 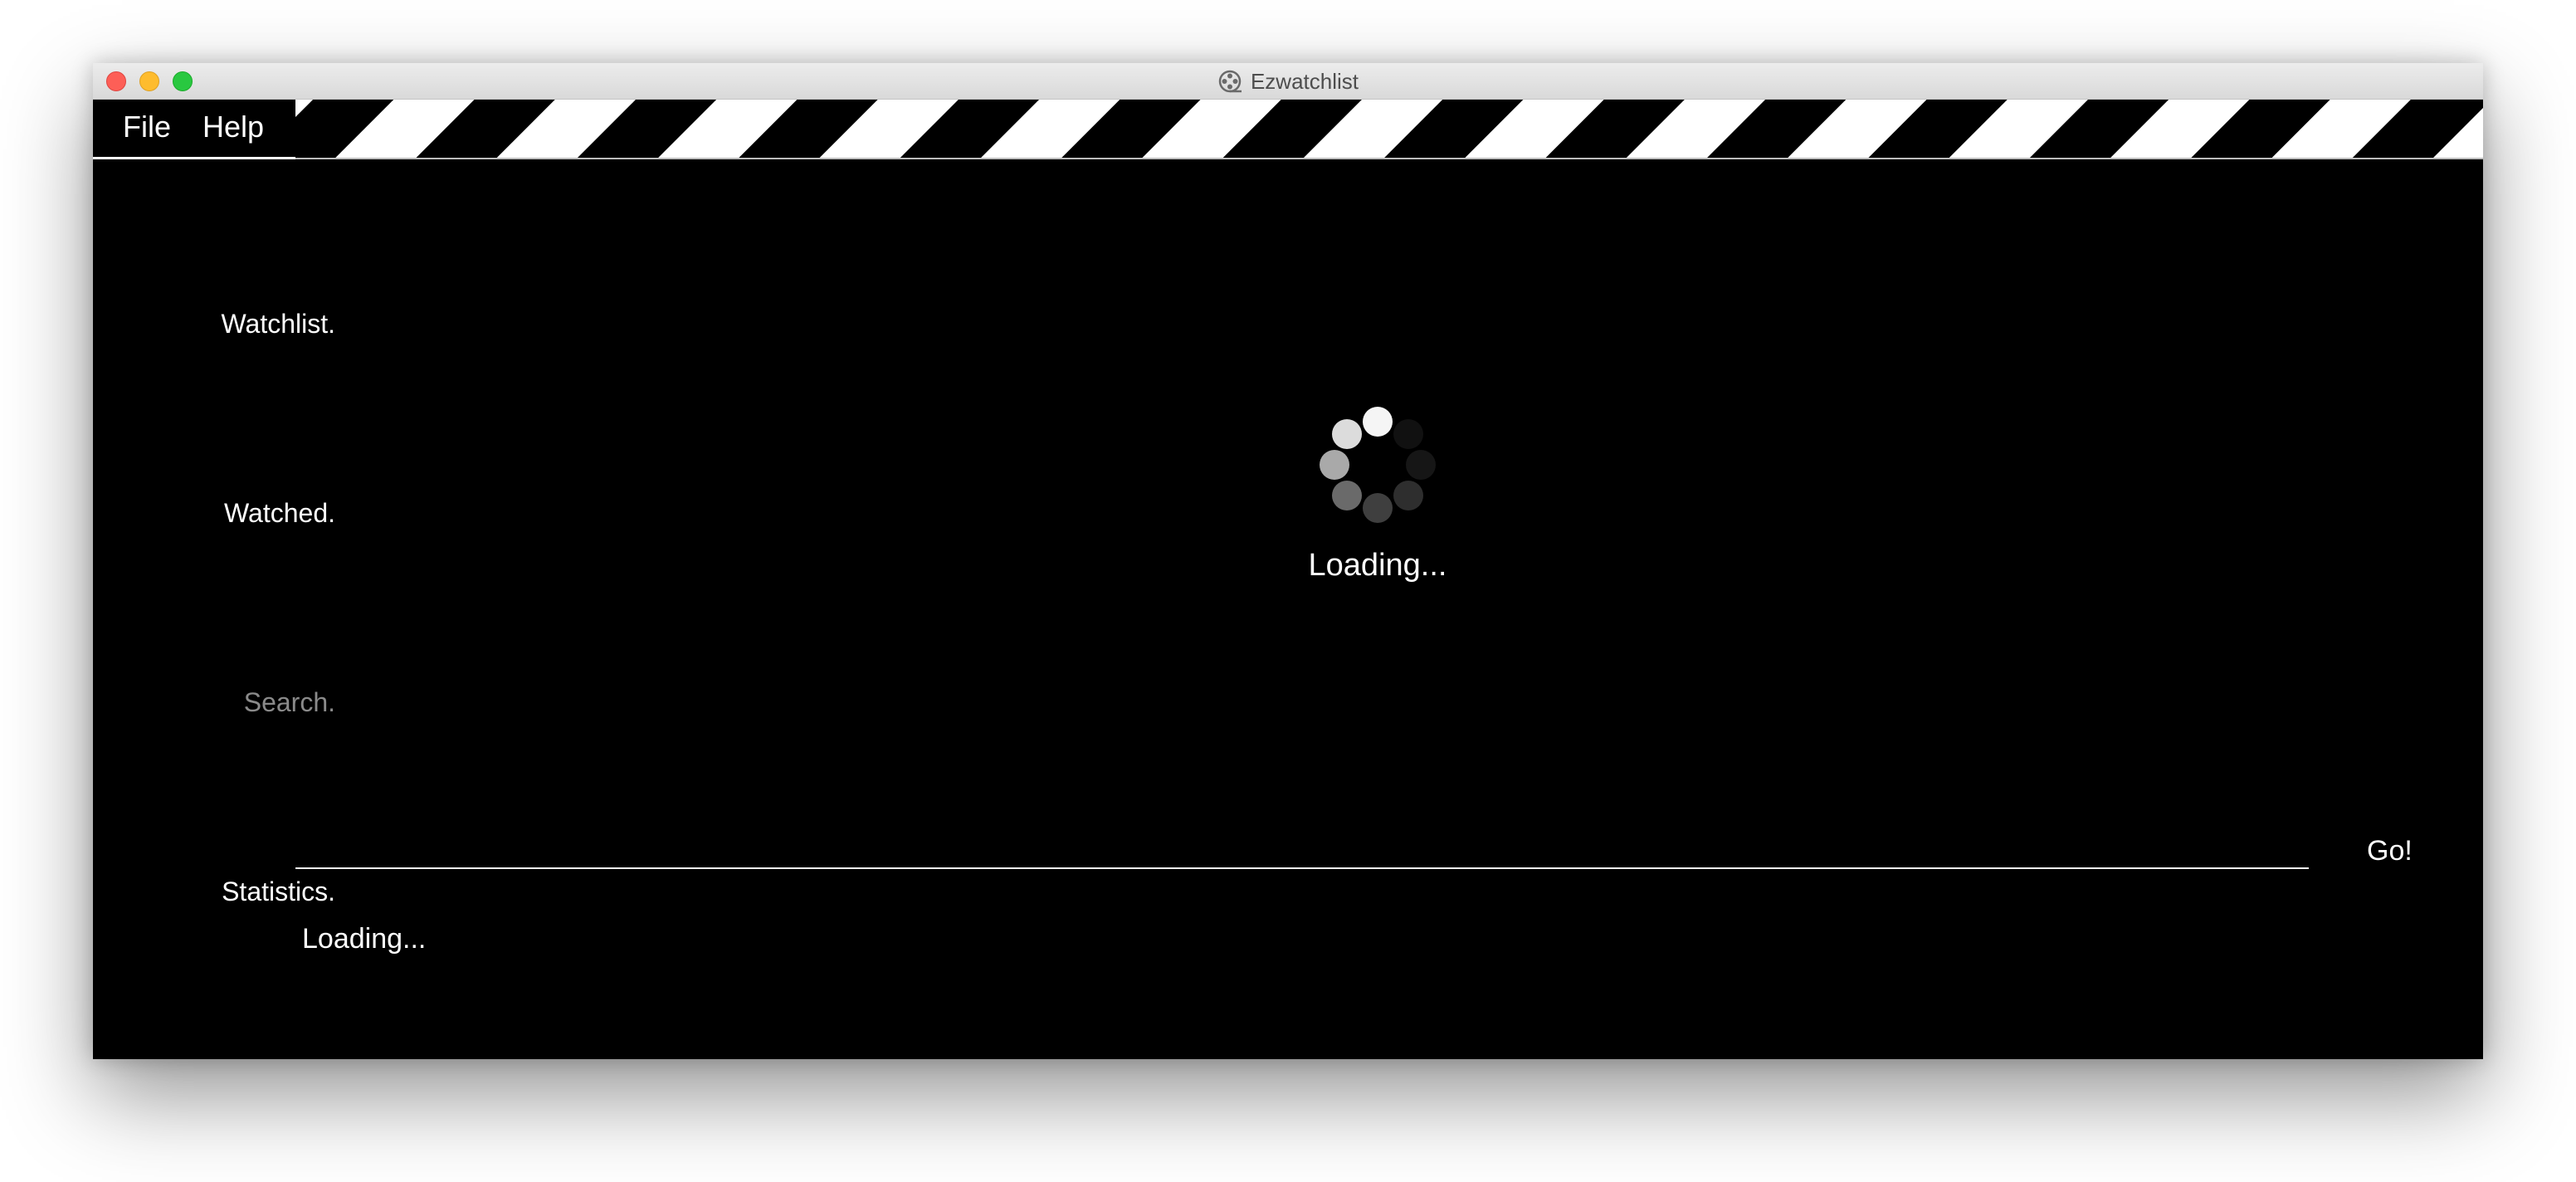 I want to click on go-button: Go!, so click(x=2390, y=851).